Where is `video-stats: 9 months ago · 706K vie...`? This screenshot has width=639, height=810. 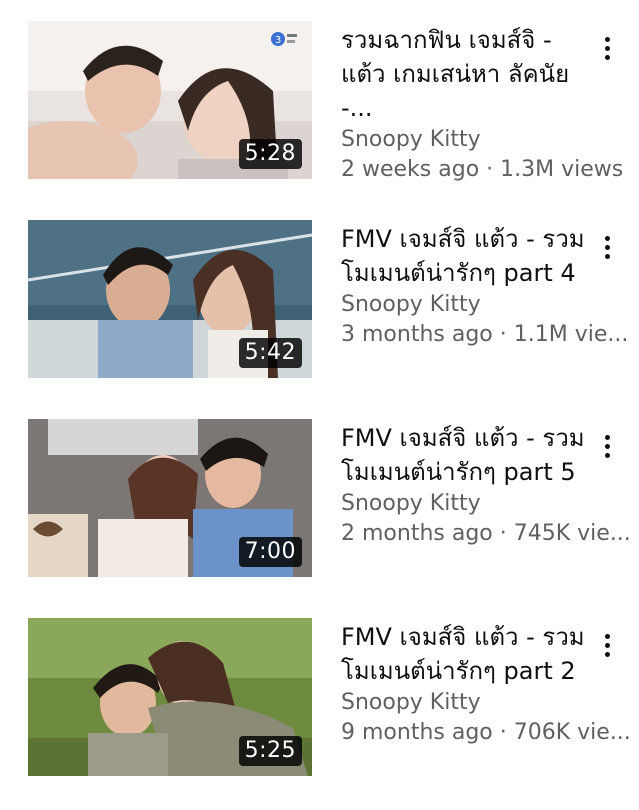 video-stats: 9 months ago · 706K vie... is located at coordinates (486, 732).